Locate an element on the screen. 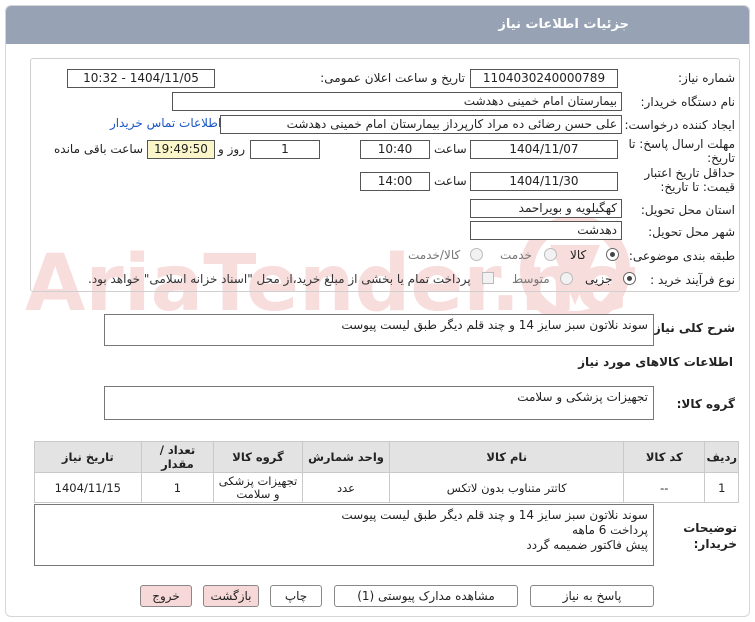 The width and height of the screenshot is (755, 622). price-validity-label: حداقل تاریخ اعتبار قیمت: تا تاریخ: is located at coordinates (689, 180).